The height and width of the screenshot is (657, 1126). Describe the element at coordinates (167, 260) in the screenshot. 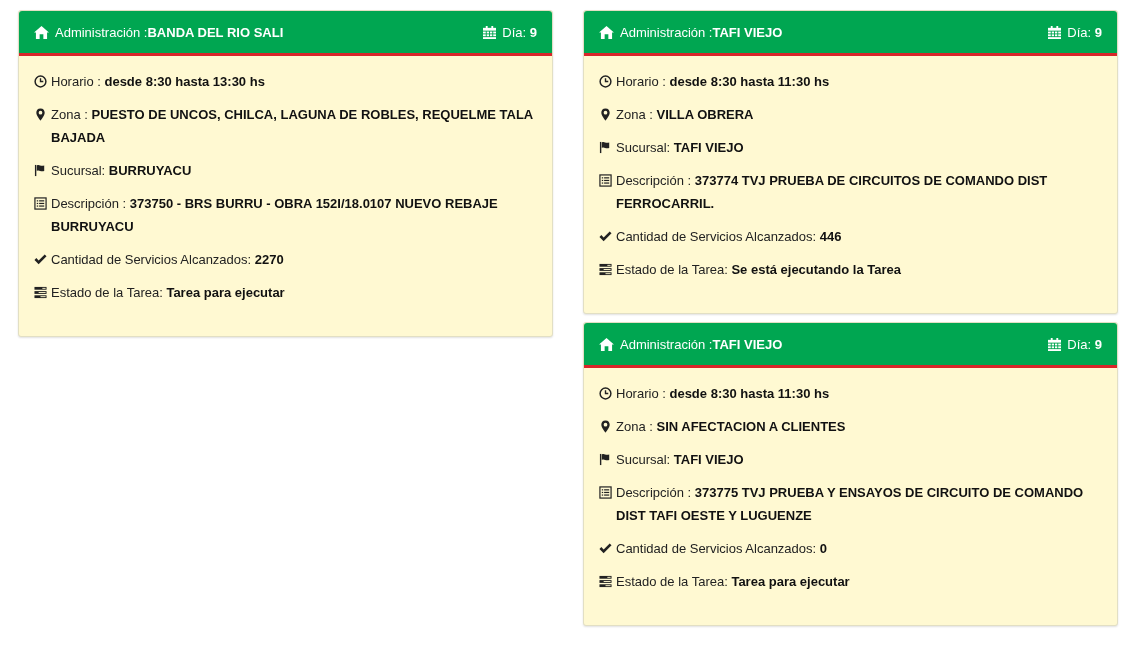

I see `field-text: Cantidad de Servicios Alcanzados: 2270` at that location.